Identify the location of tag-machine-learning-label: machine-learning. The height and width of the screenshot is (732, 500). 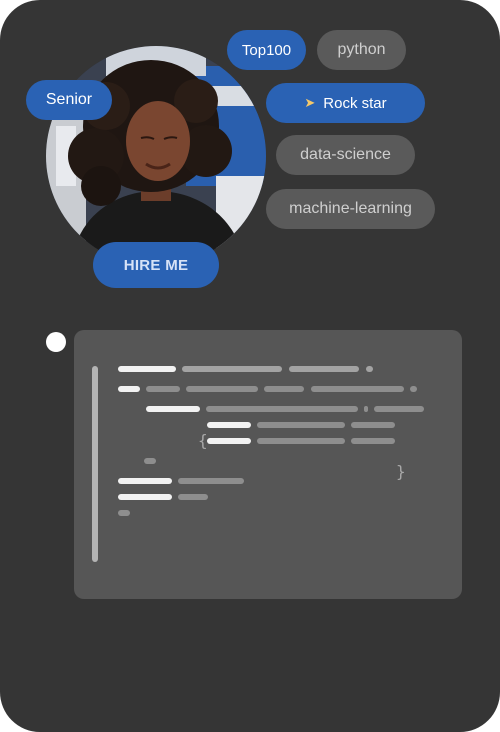
(350, 208).